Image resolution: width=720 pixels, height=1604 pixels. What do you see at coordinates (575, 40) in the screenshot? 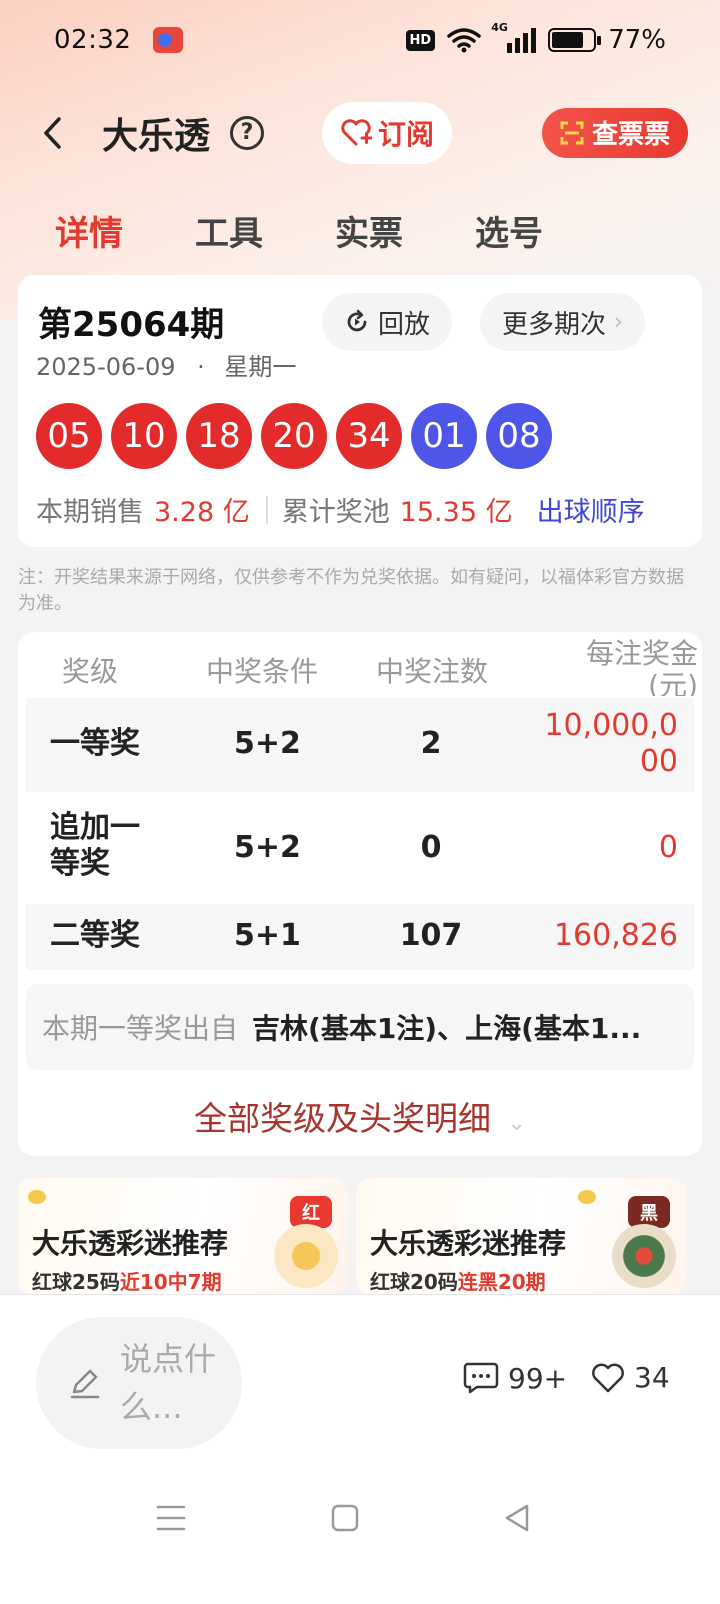
I see `battery-icon` at bounding box center [575, 40].